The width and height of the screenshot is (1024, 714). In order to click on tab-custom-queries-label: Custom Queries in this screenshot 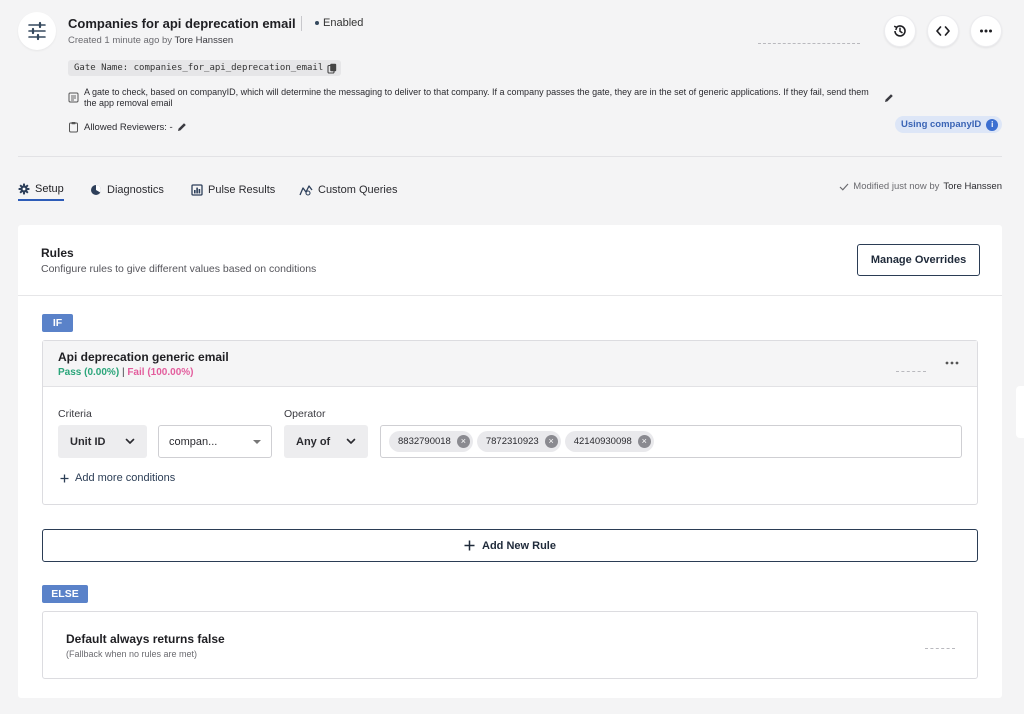, I will do `click(358, 190)`.